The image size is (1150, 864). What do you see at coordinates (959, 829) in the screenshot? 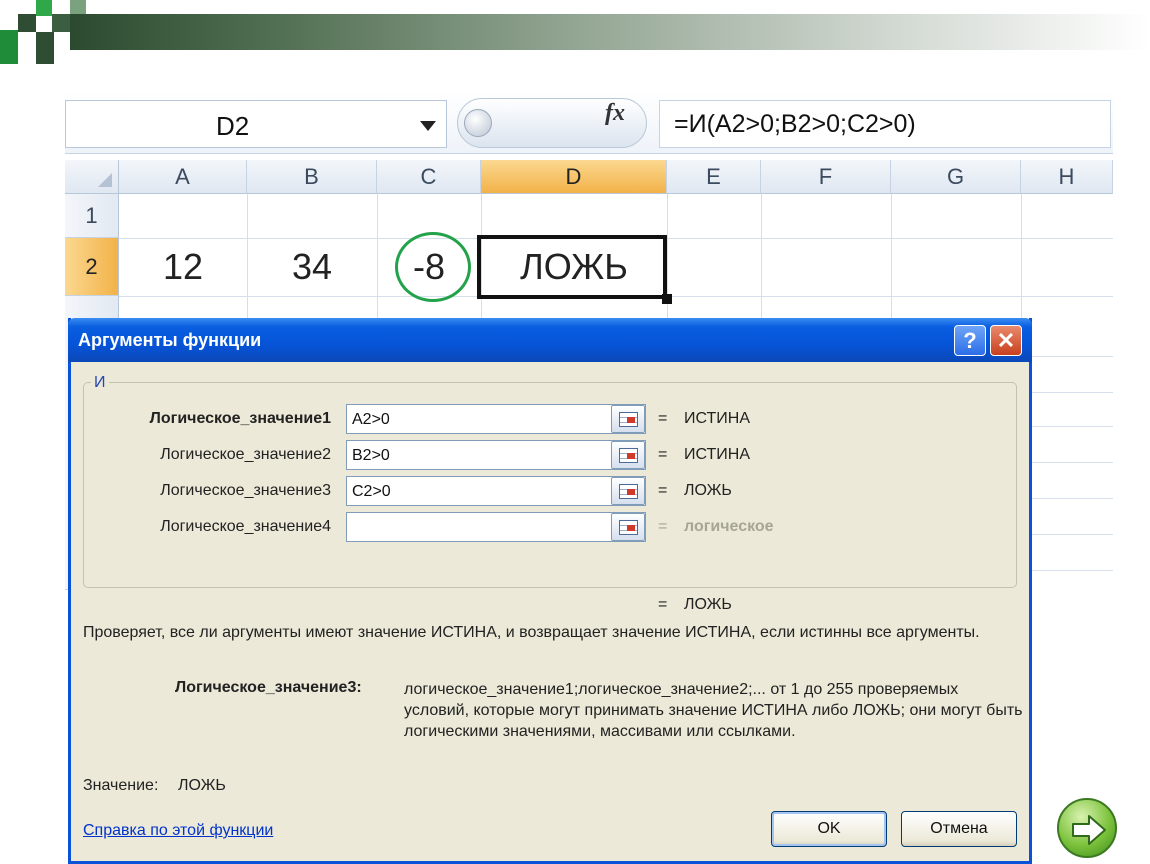
I see `cancel-button: Отмена` at bounding box center [959, 829].